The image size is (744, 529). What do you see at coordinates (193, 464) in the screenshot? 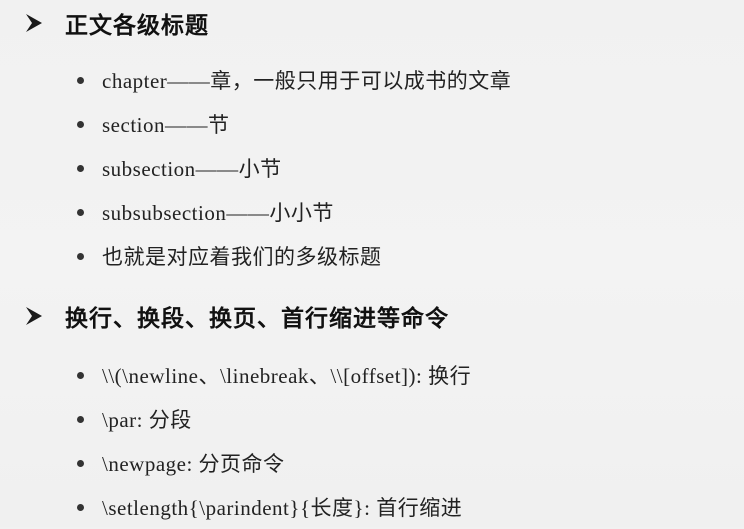
I see `list-item-text: \newpage: 分页命令` at bounding box center [193, 464].